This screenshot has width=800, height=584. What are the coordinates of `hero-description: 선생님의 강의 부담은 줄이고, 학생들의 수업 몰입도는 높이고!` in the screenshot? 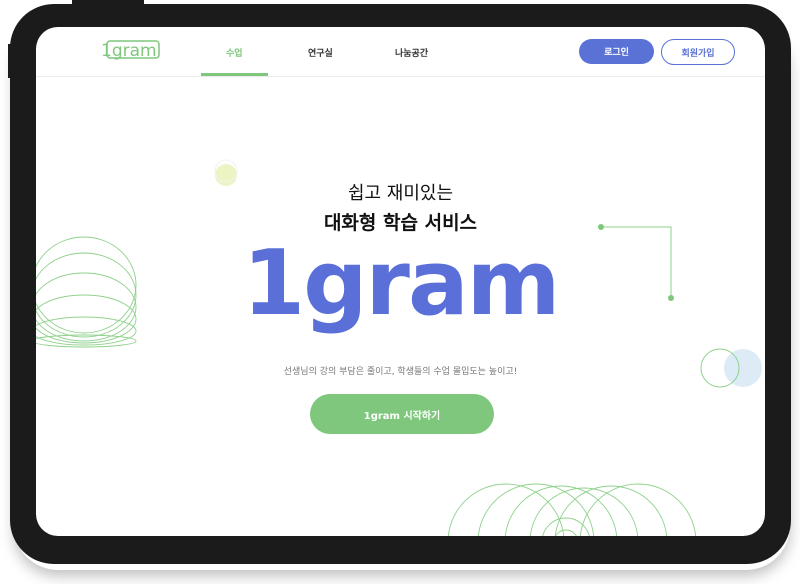 It's located at (400, 372).